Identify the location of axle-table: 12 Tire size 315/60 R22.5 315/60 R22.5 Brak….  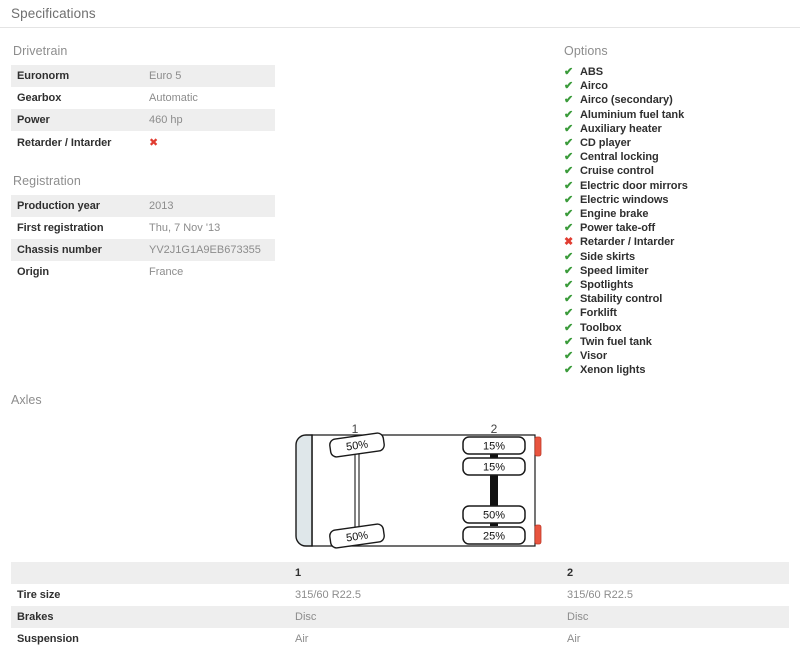
(400, 606).